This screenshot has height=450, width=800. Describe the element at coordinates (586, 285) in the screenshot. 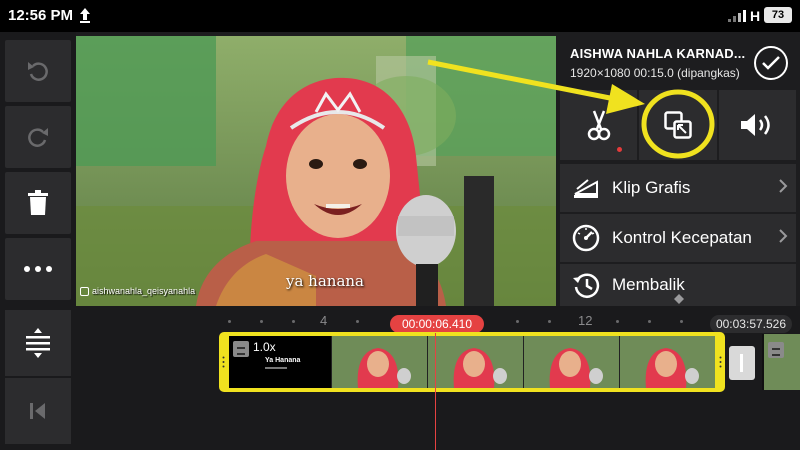

I see `history-reverse-icon` at that location.